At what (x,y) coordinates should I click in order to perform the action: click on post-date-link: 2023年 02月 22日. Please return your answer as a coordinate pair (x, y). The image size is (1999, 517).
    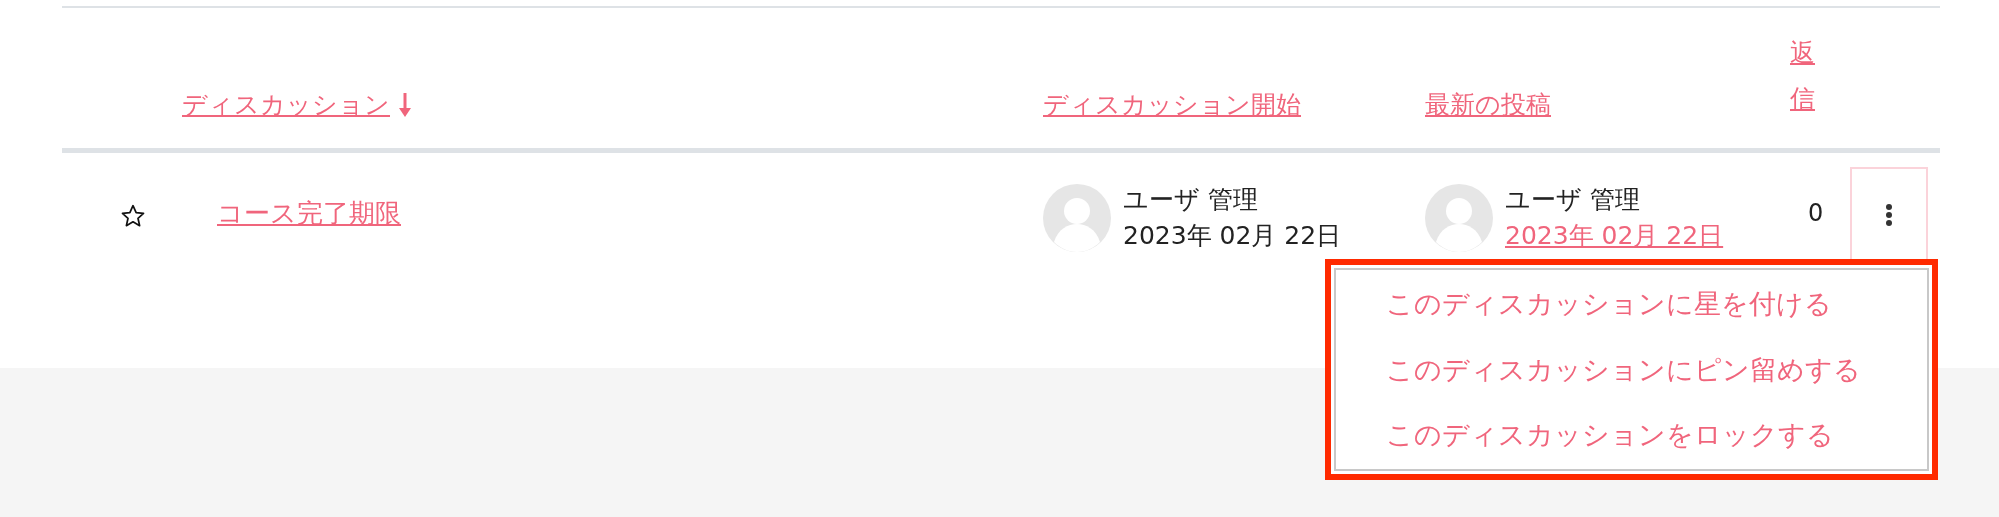
    Looking at the image, I should click on (1614, 236).